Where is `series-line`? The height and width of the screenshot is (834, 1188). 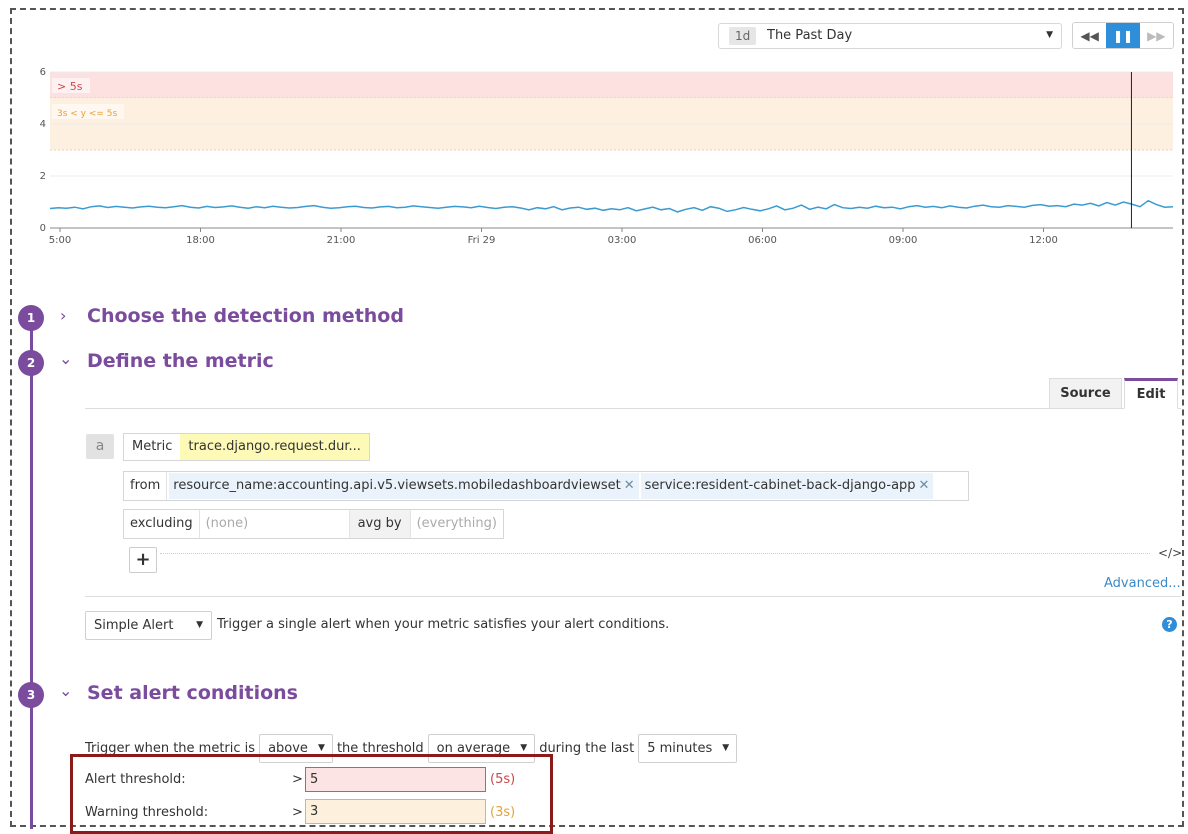
series-line is located at coordinates (611, 206).